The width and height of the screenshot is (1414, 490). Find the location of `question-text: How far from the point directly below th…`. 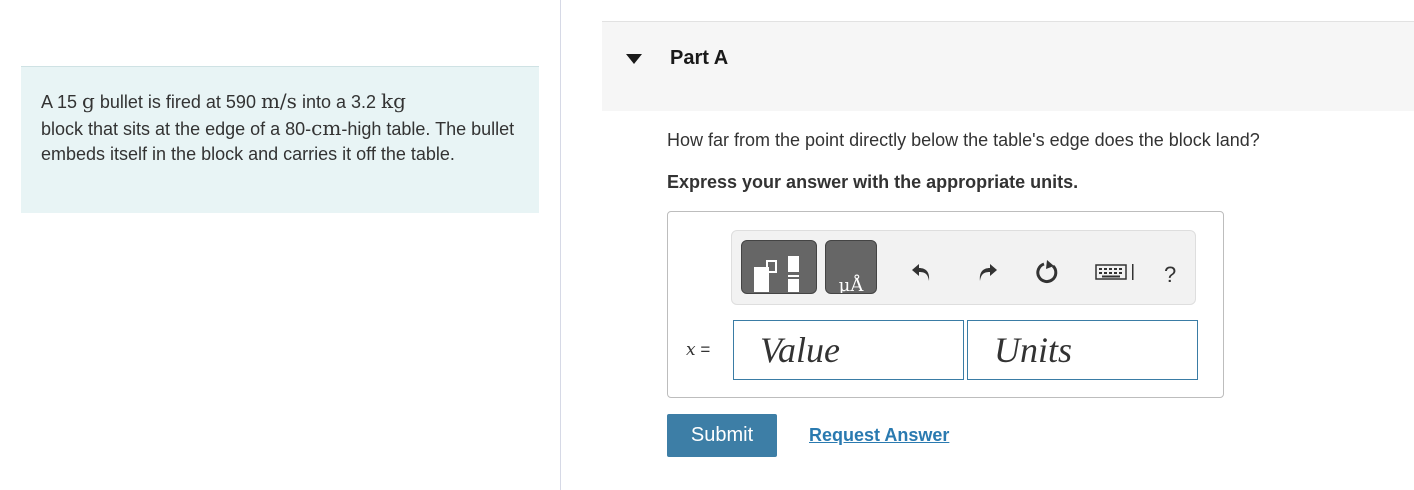

question-text: How far from the point directly below th… is located at coordinates (963, 140).